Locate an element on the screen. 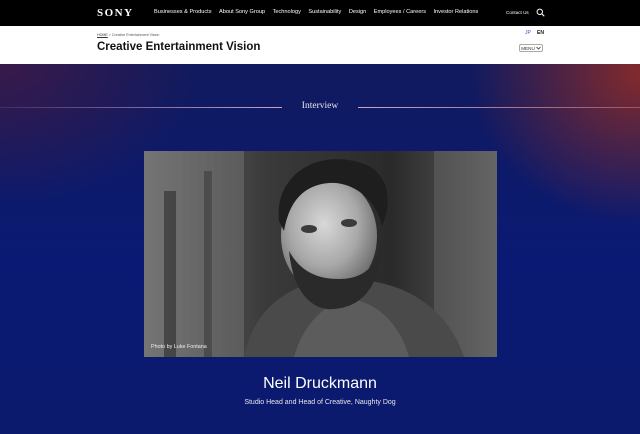 The height and width of the screenshot is (434, 640). lang-en-link: EN is located at coordinates (540, 33).